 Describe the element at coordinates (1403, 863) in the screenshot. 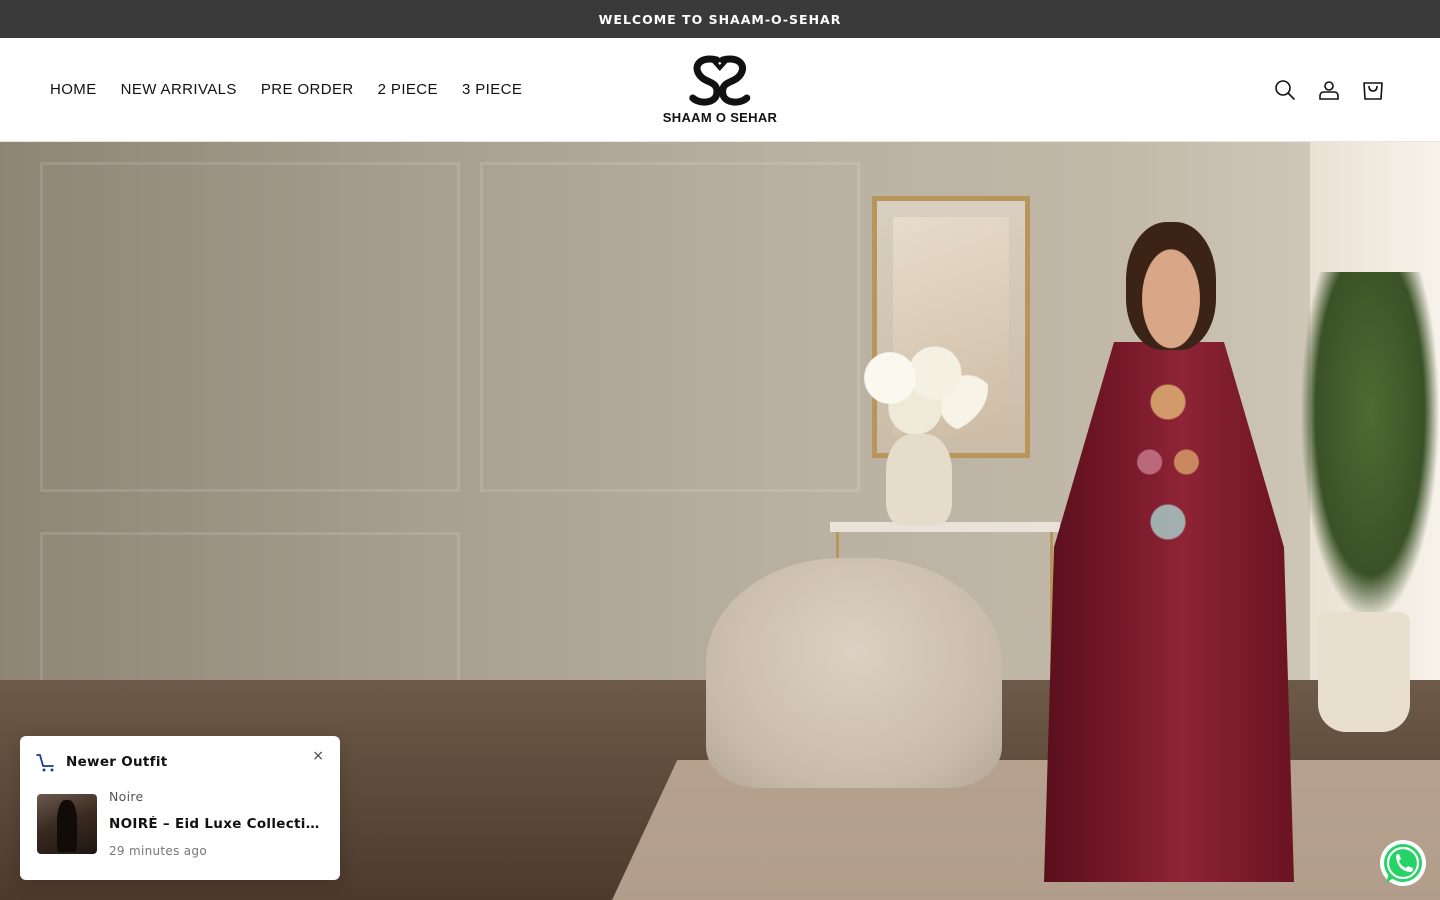

I see `whatsapp-icon` at that location.